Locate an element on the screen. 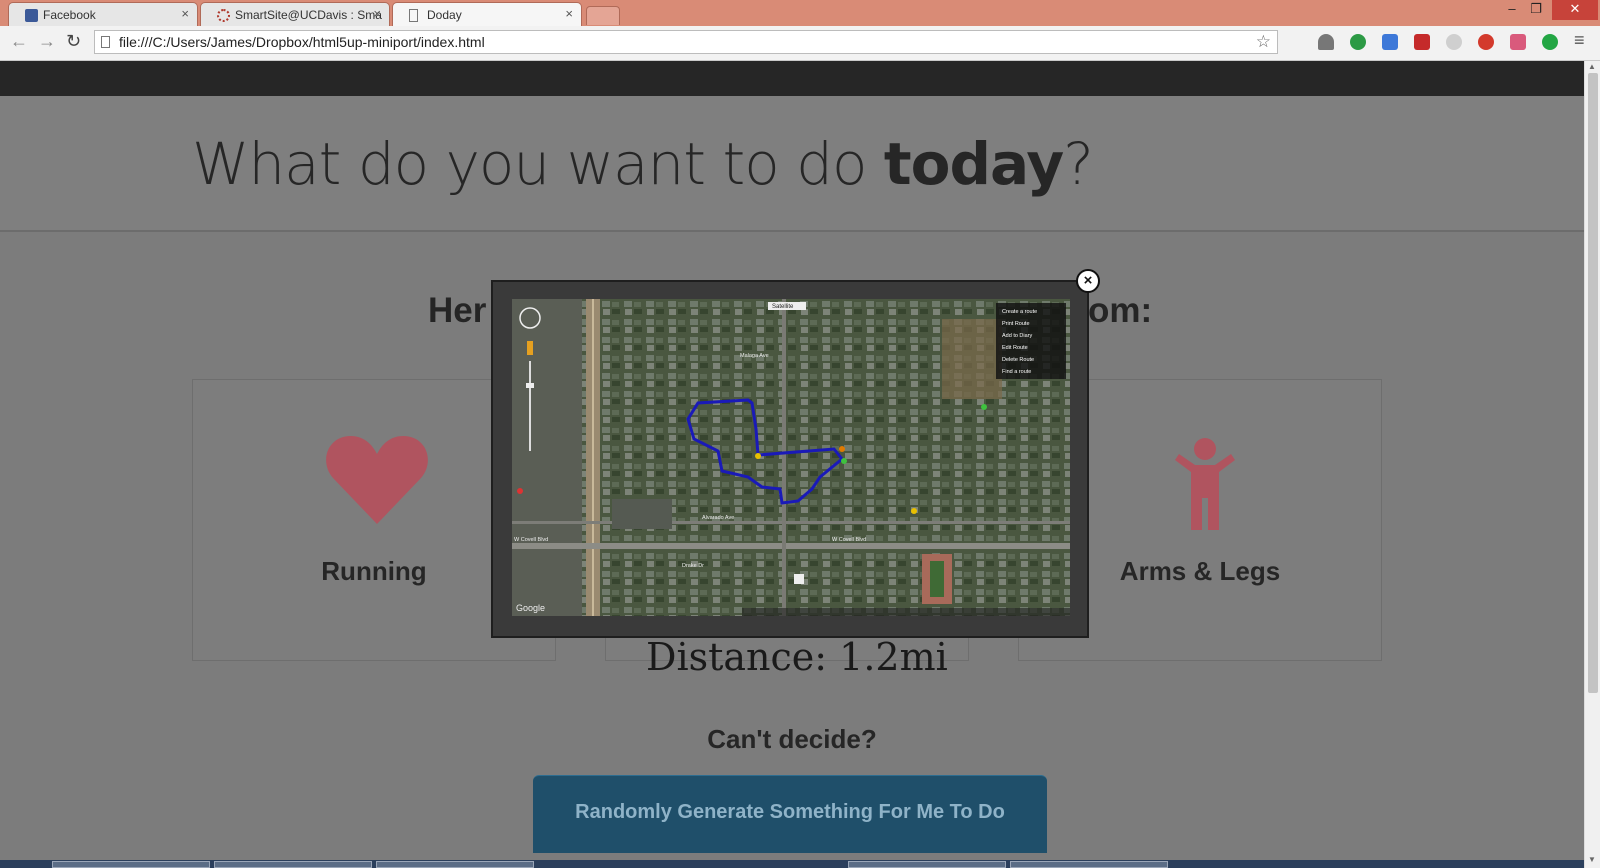 The image size is (1600, 868). zoom-slider is located at coordinates (530, 406).